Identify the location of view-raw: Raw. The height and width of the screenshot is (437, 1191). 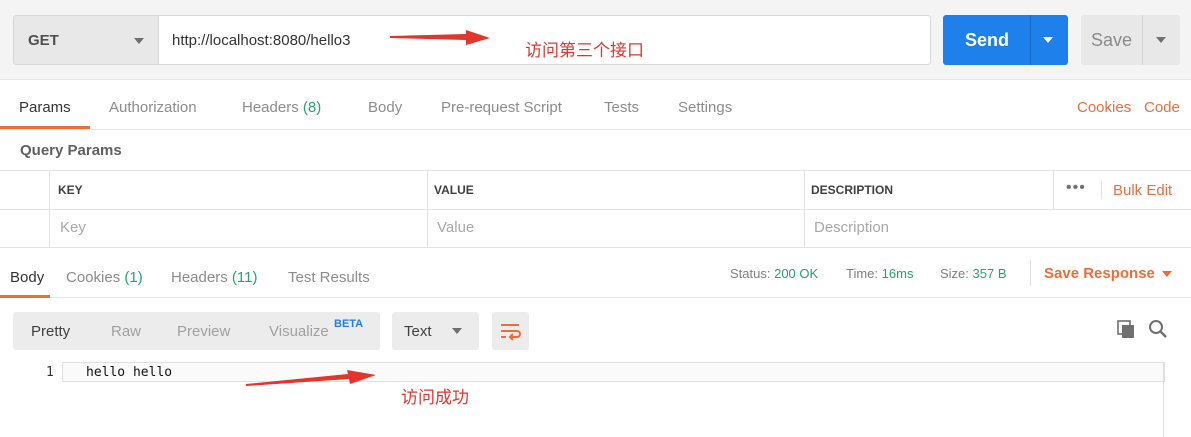
(126, 331).